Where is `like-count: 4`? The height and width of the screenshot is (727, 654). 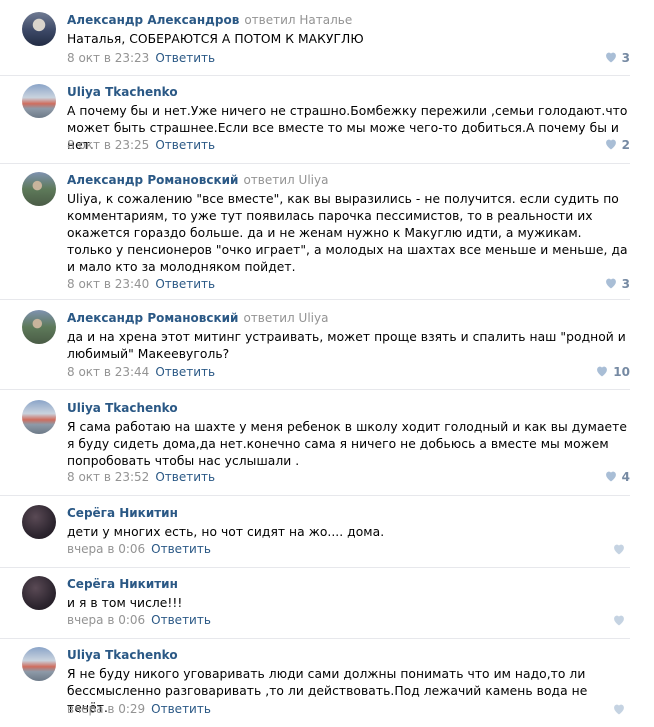 like-count: 4 is located at coordinates (625, 477).